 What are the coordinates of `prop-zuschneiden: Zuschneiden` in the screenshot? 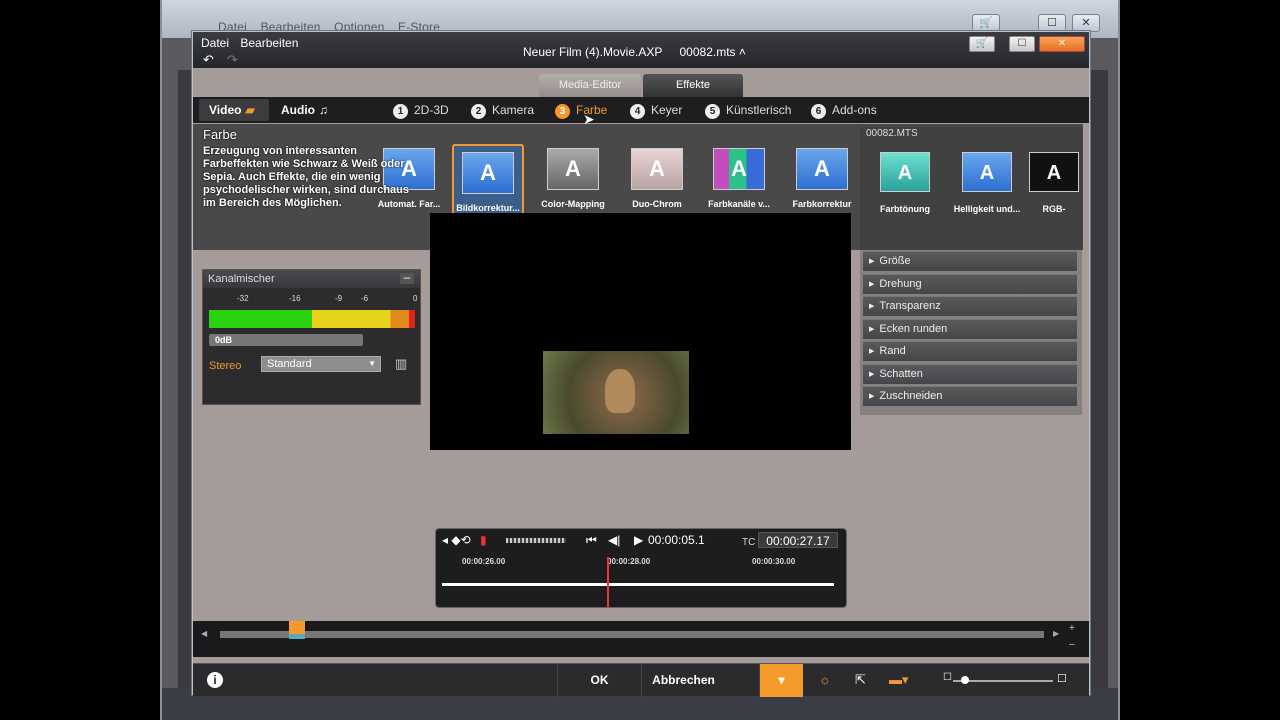 It's located at (970, 396).